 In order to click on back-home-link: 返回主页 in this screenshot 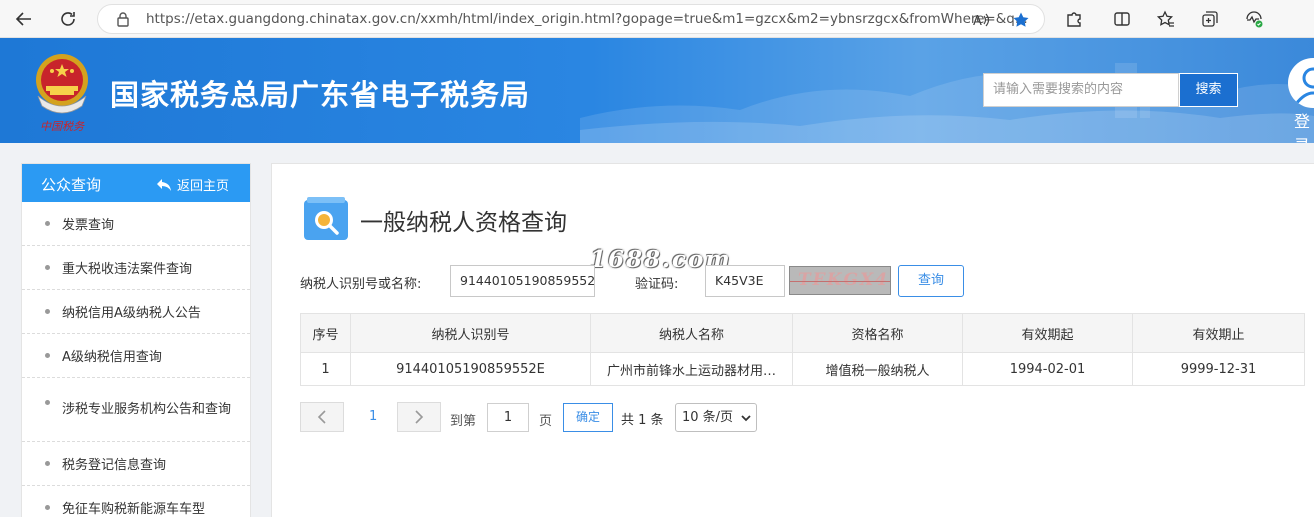, I will do `click(192, 184)`.